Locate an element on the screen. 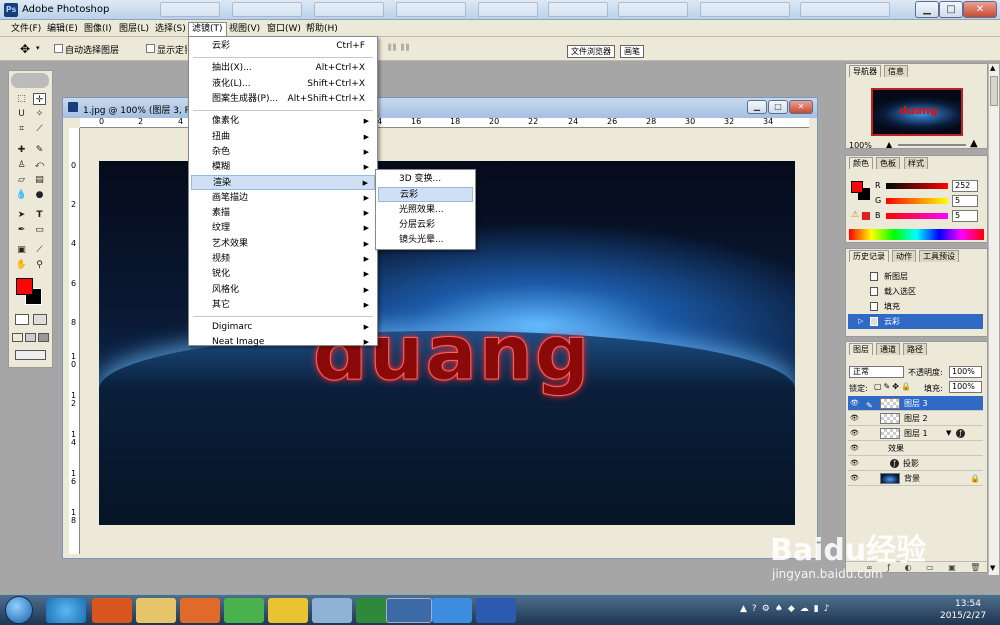  zoom-tool-icon: ⚲ is located at coordinates (39, 265).